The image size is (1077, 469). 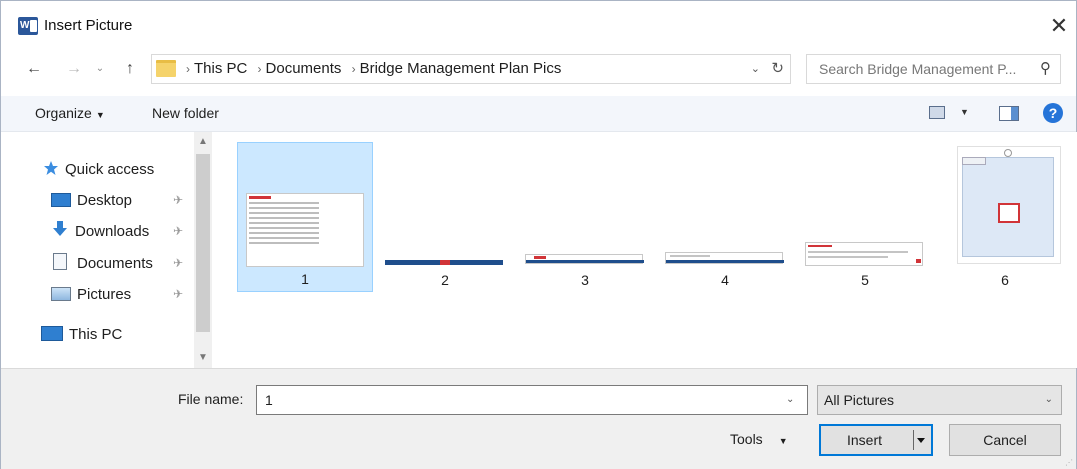 I want to click on sidebar-item-label: This PC, so click(x=96, y=334).